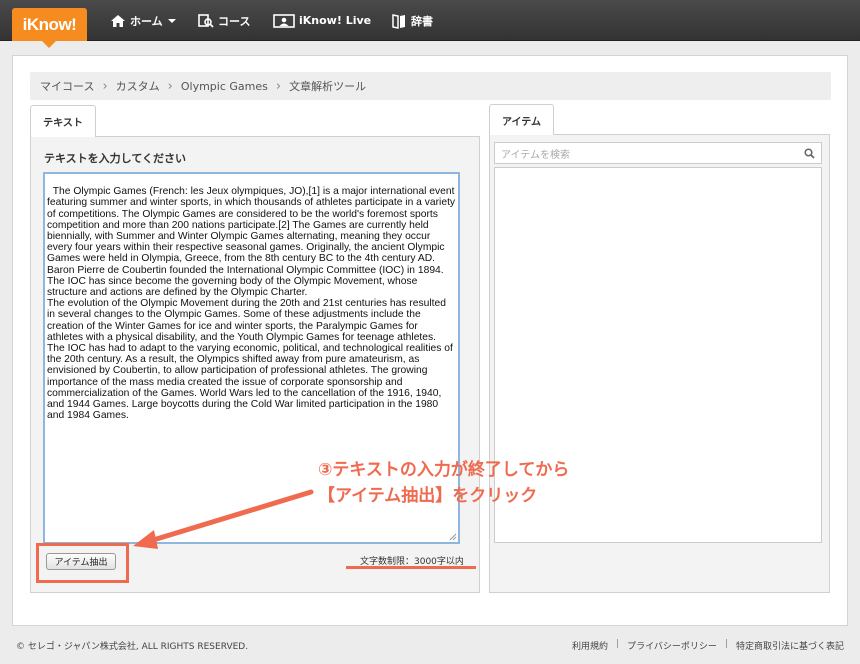  I want to click on footer-link-privacy: プライバシーポリシー, so click(672, 645).